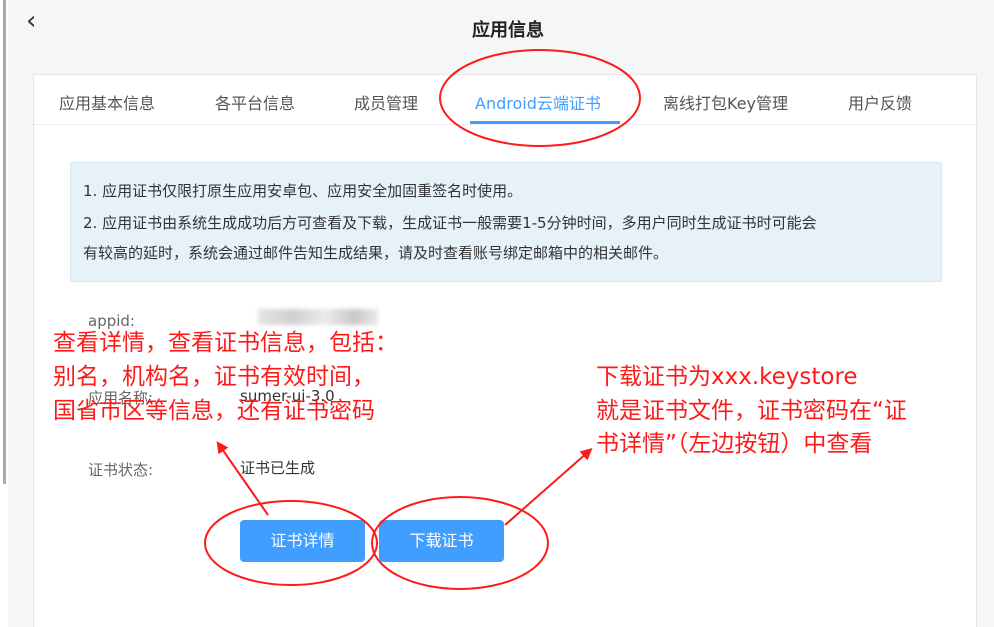 The width and height of the screenshot is (994, 627). I want to click on tab-platform-info: 各平台信息, so click(255, 102).